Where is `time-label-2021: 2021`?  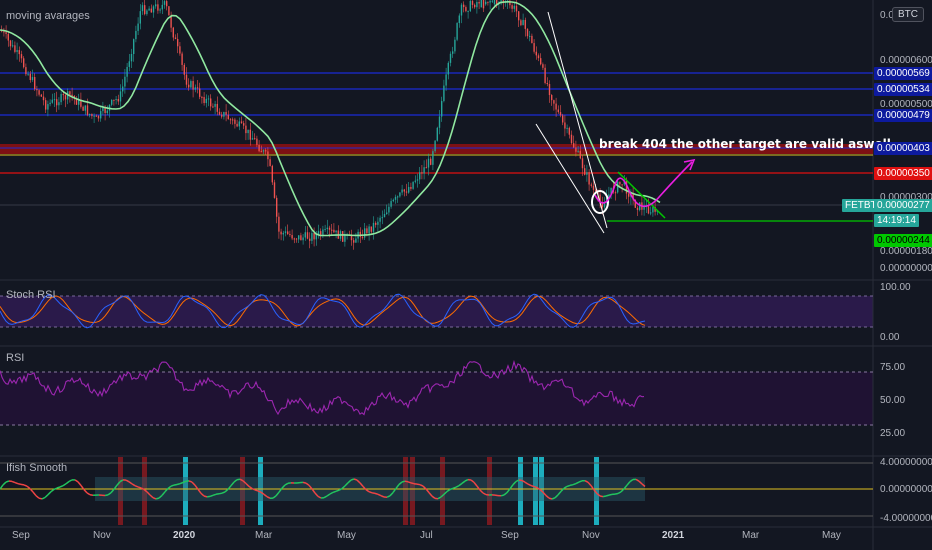 time-label-2021: 2021 is located at coordinates (673, 535).